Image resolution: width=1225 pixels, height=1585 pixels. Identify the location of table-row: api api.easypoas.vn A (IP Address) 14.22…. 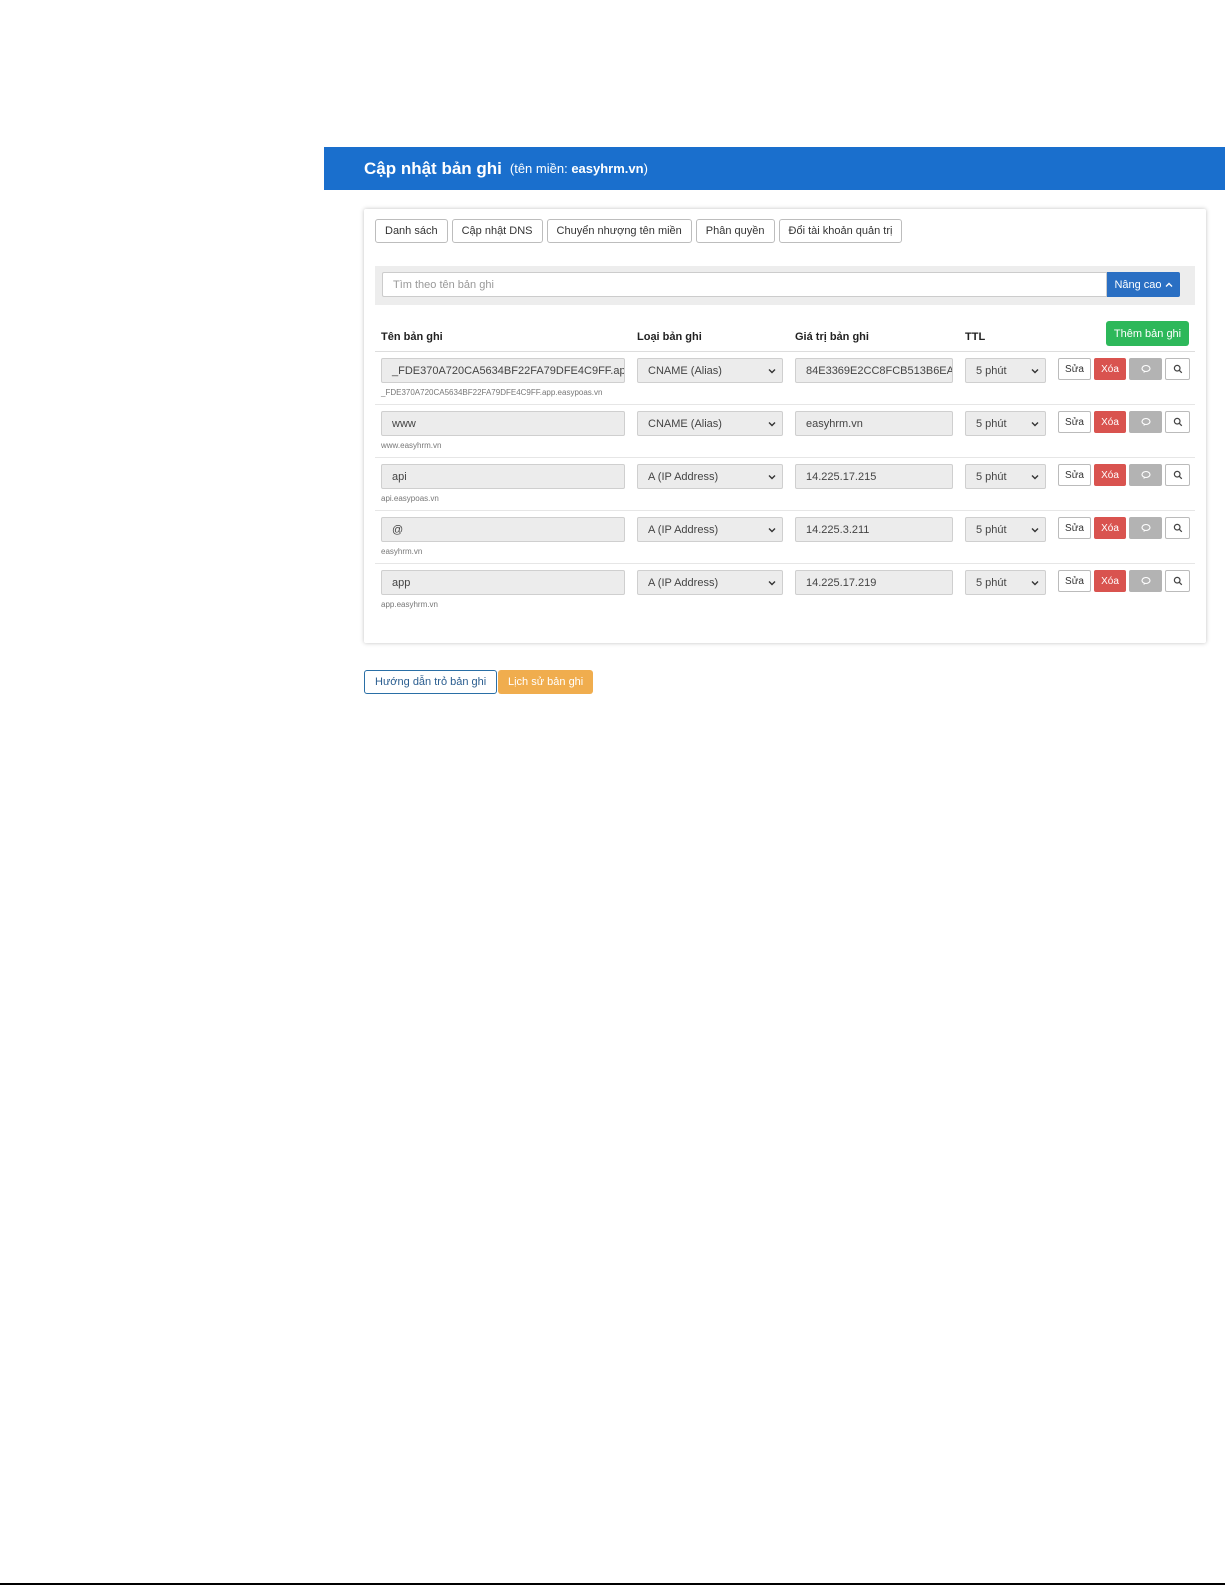
(785, 484).